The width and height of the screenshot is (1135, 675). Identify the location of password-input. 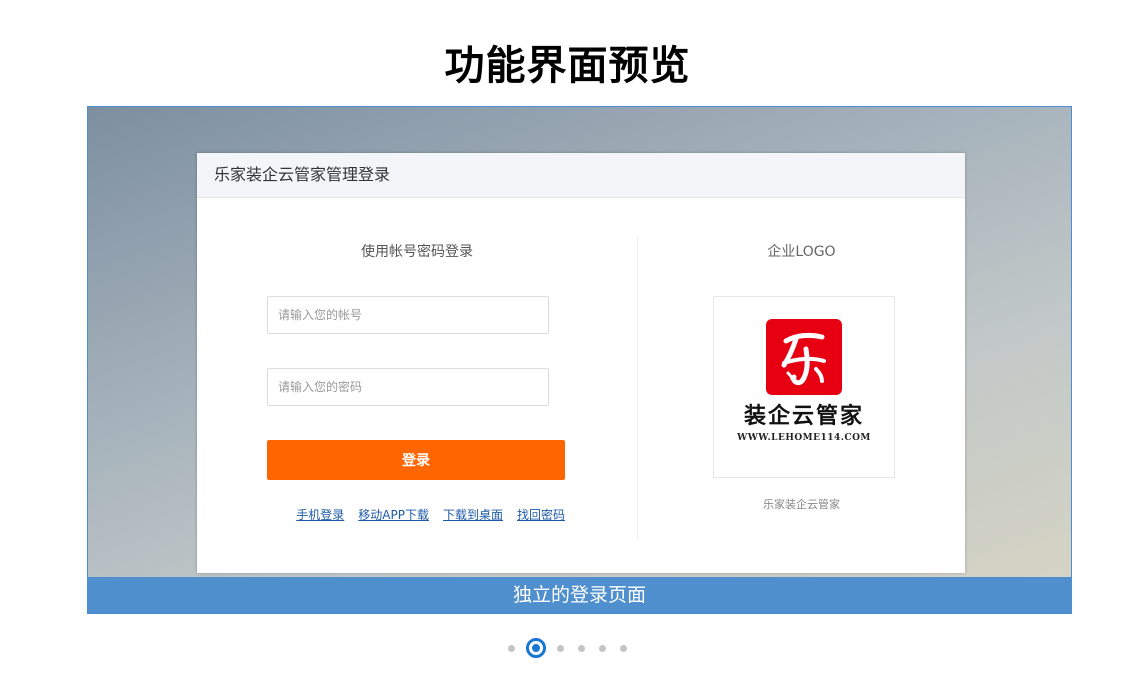
(408, 387).